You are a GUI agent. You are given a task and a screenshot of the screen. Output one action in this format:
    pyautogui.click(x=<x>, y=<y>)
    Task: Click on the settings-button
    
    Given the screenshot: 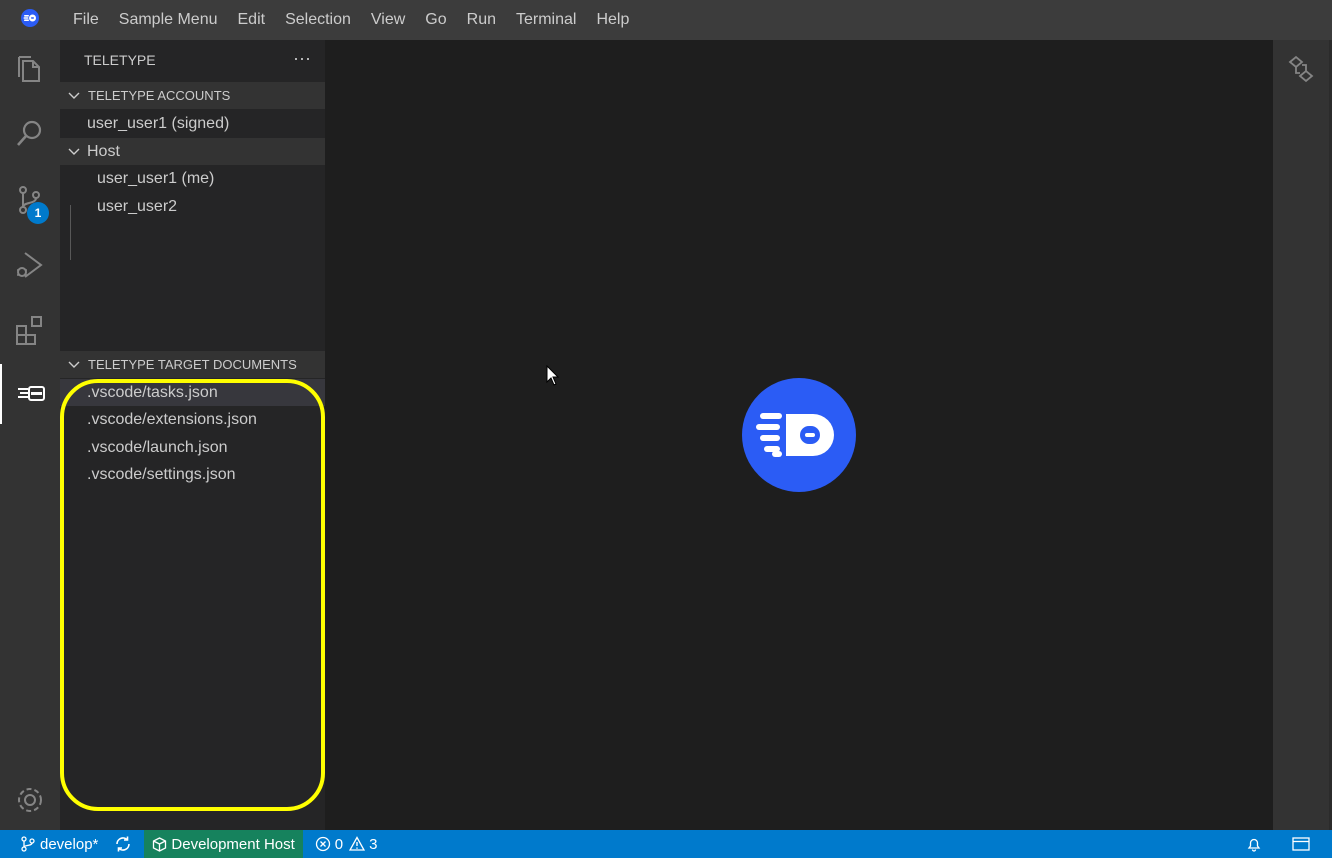 What is the action you would take?
    pyautogui.click(x=30, y=800)
    